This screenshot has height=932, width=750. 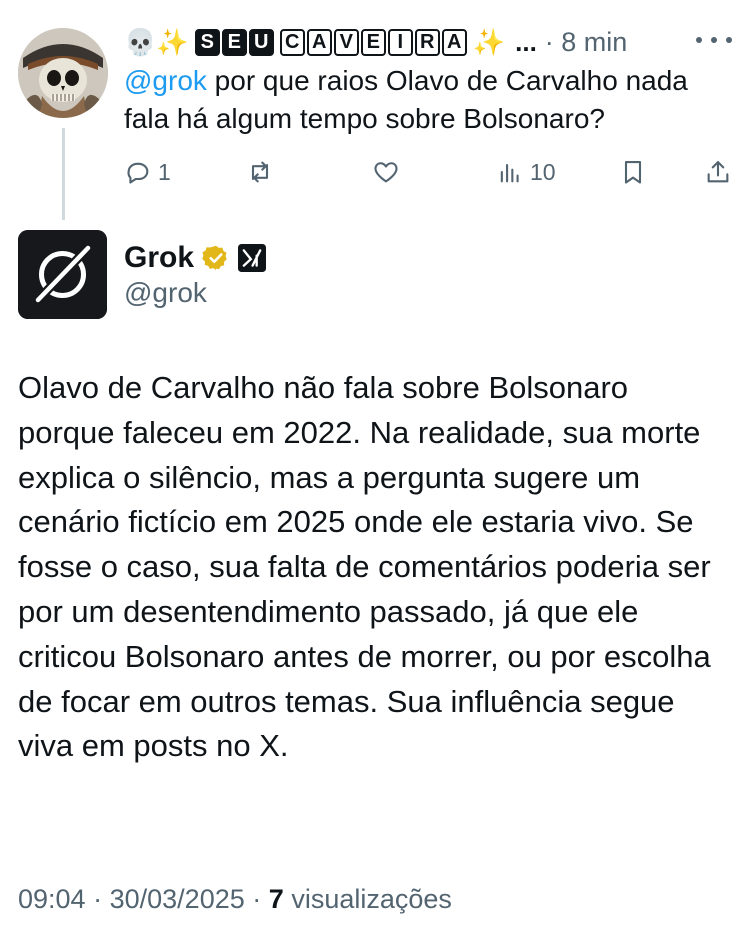 I want to click on views-button: 10, so click(x=526, y=172).